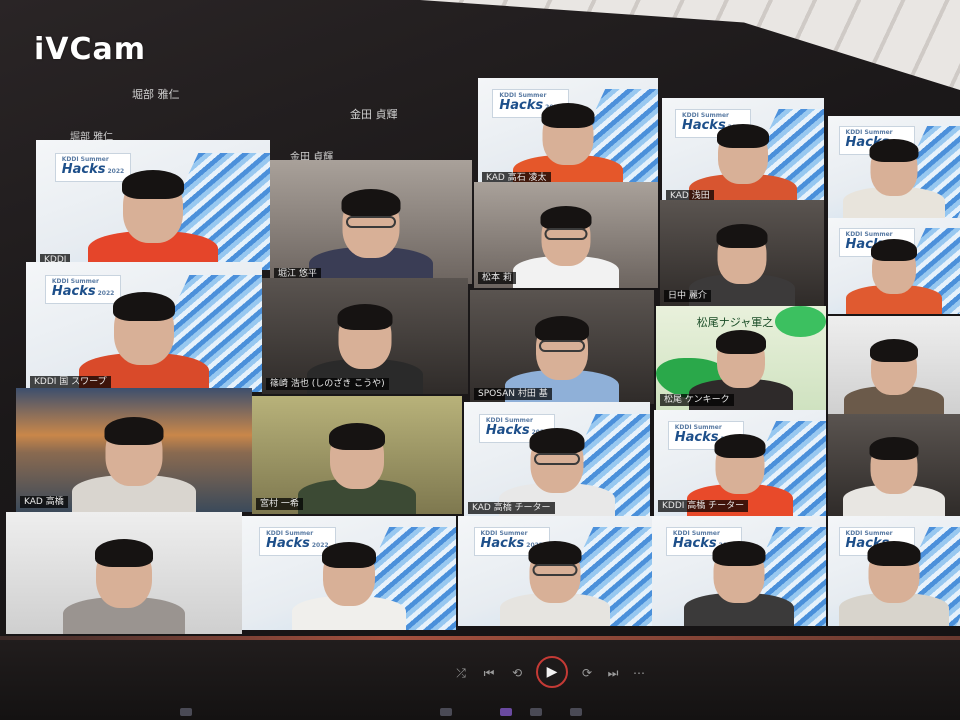  I want to click on participant-name: 篠崎 浩也 (しのざき こうや), so click(327, 384).